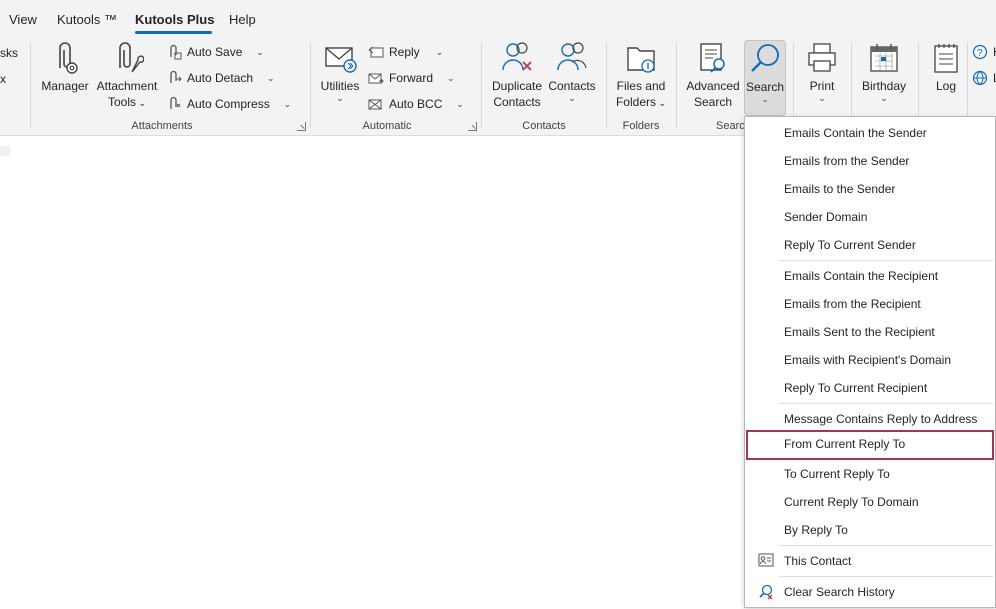 The height and width of the screenshot is (609, 996). Describe the element at coordinates (859, 332) in the screenshot. I see `menu-item-label: Emails Sent to the Recipient` at that location.